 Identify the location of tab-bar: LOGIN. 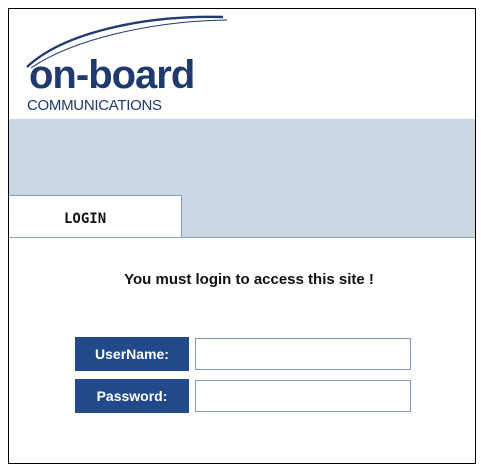
(242, 216).